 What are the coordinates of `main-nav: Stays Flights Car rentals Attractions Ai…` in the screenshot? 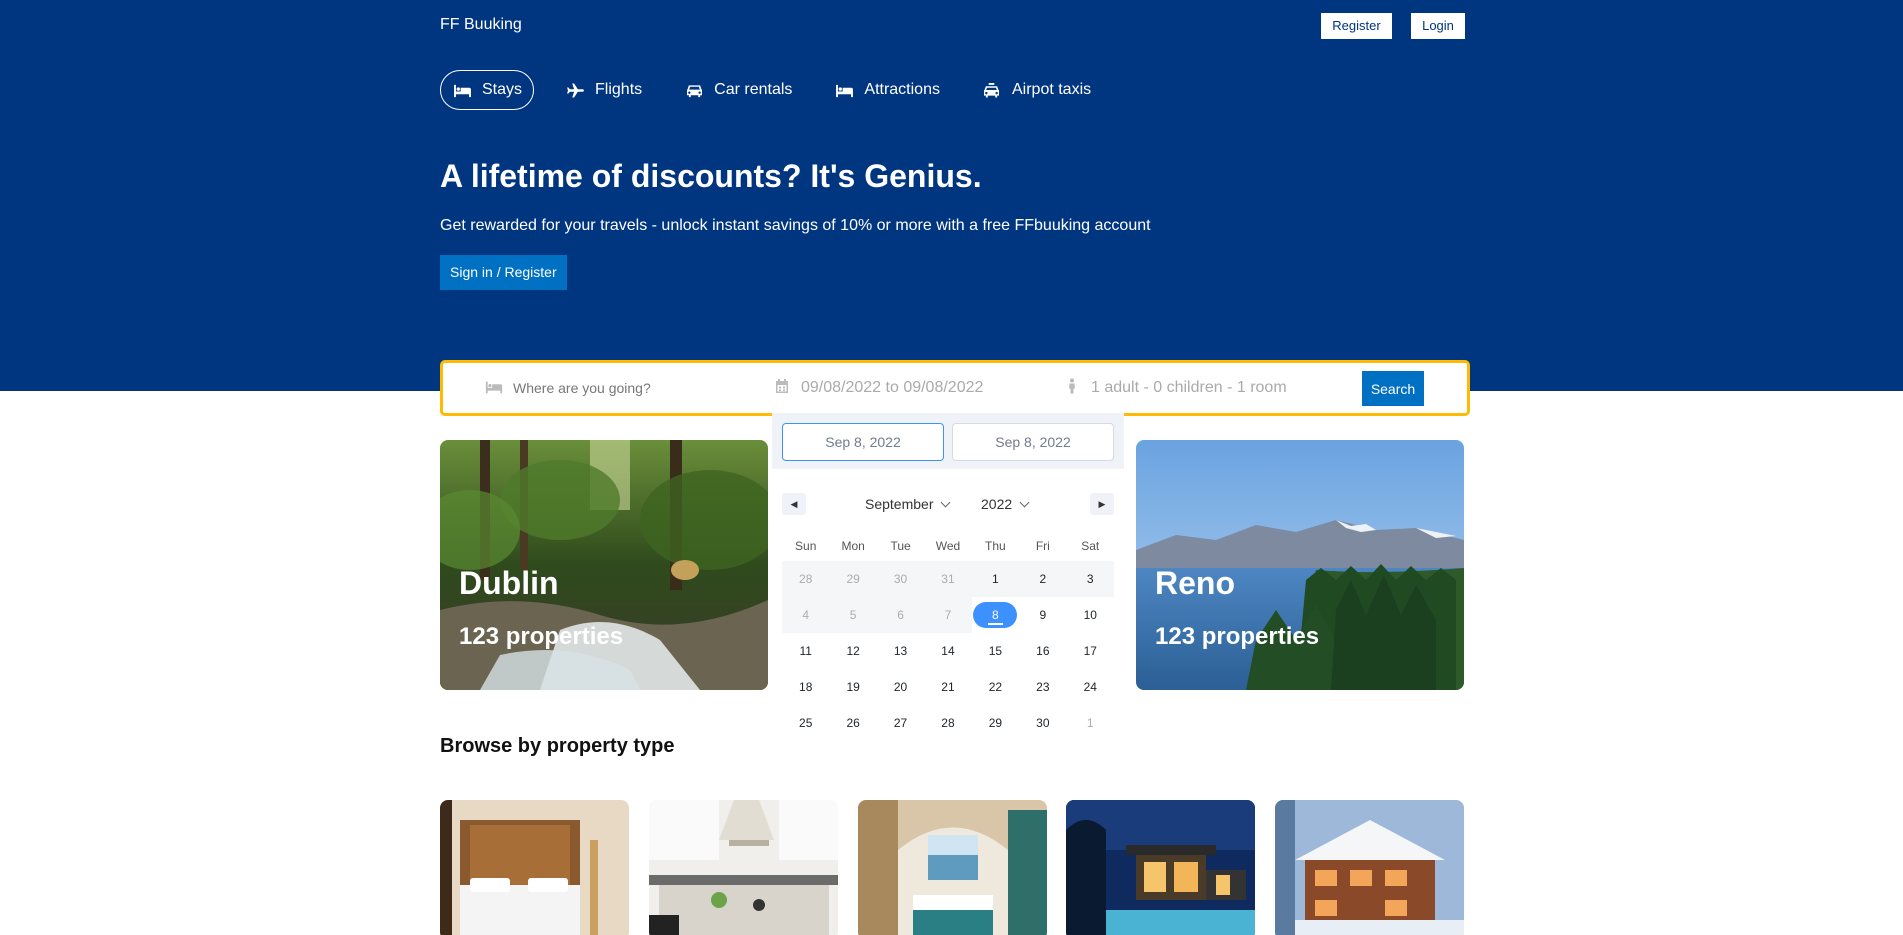 It's located at (781, 90).